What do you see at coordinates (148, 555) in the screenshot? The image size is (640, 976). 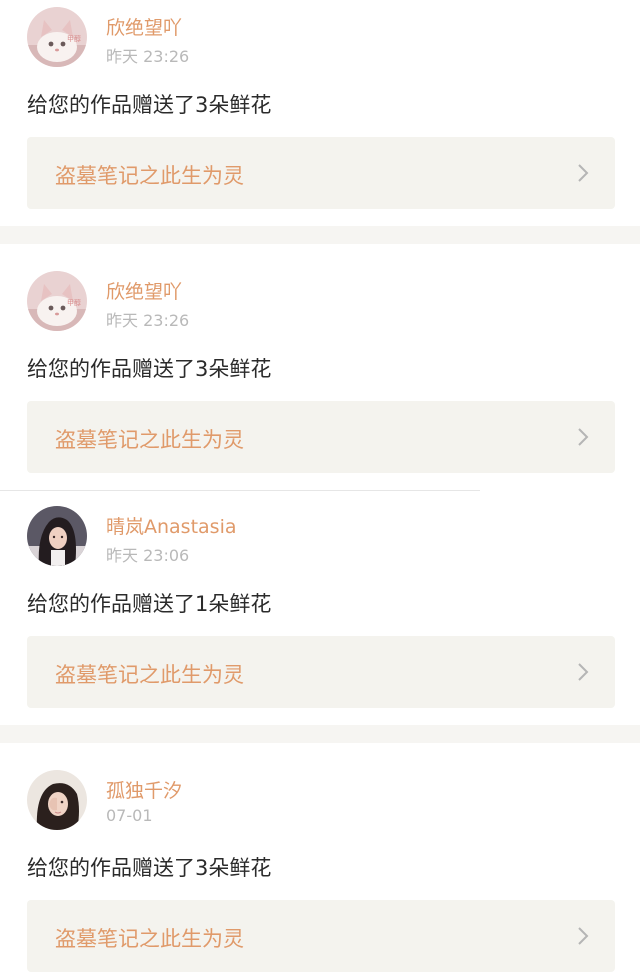 I see `timestamp: 昨天 23:06` at bounding box center [148, 555].